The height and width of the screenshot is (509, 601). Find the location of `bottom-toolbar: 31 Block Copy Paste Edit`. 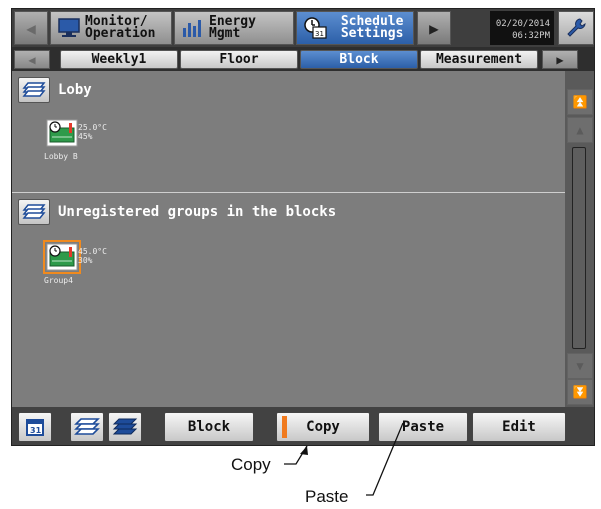

bottom-toolbar: 31 Block Copy Paste Edit is located at coordinates (303, 426).